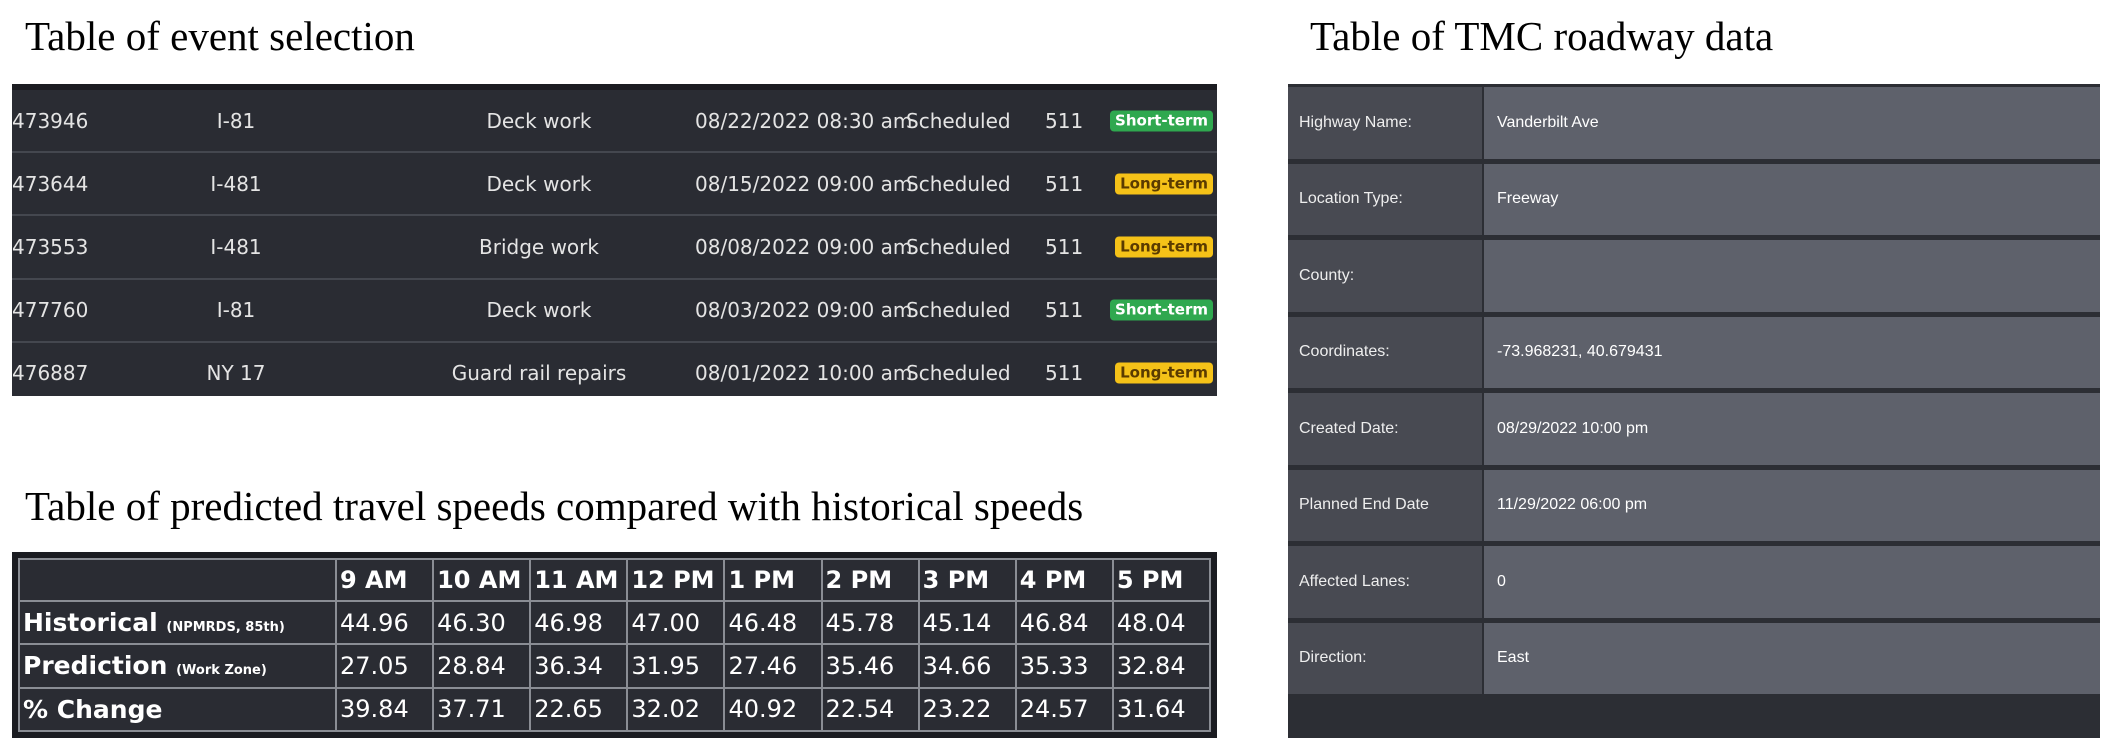  I want to click on event-id: 476887, so click(50, 373).